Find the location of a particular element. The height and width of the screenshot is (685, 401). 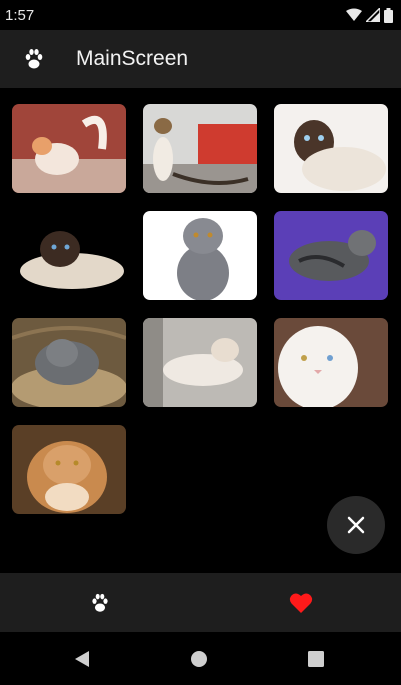

close-icon is located at coordinates (356, 525).